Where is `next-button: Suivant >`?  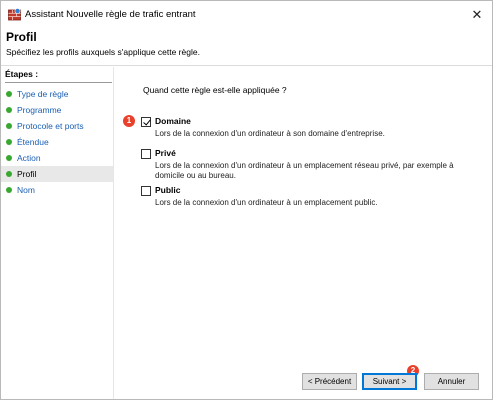 next-button: Suivant > is located at coordinates (389, 381).